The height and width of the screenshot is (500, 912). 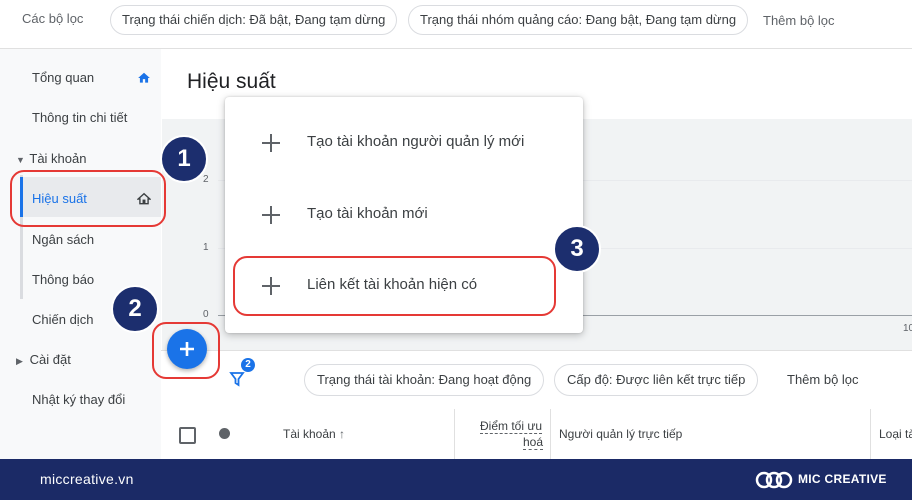 I want to click on menu-item-create-new-account: Tạo tài khoản mới, so click(x=404, y=215).